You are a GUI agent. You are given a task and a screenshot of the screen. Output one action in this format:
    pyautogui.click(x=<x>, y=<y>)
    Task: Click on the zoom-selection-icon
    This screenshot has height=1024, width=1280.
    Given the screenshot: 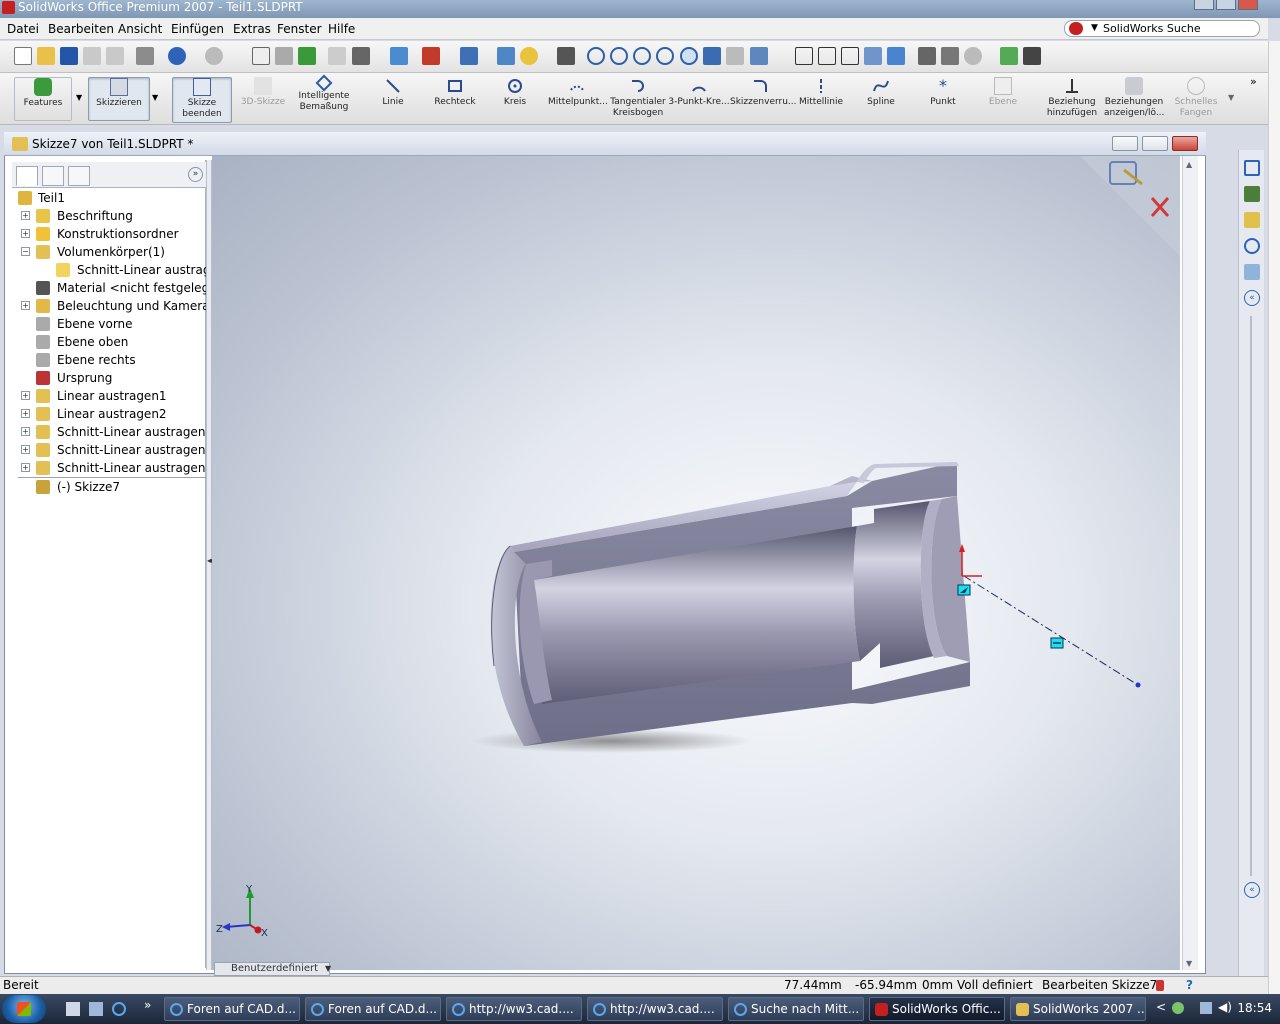 What is the action you would take?
    pyautogui.click(x=665, y=56)
    